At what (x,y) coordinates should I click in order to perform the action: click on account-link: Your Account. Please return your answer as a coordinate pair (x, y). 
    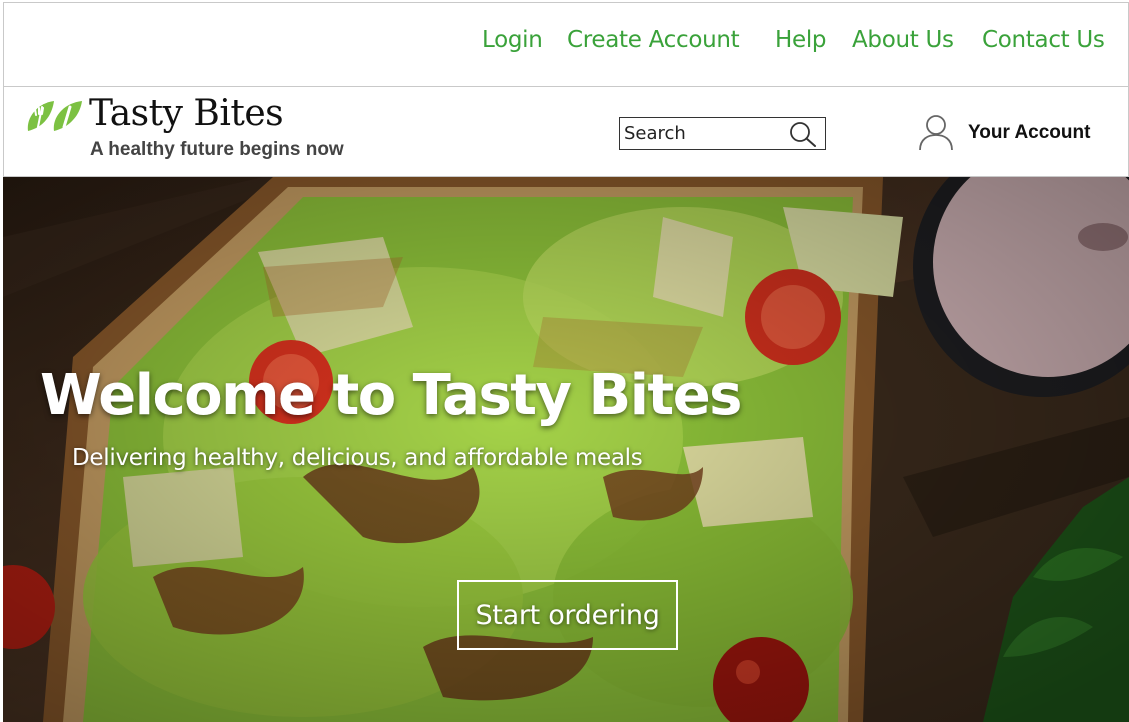
    Looking at the image, I should click on (1004, 133).